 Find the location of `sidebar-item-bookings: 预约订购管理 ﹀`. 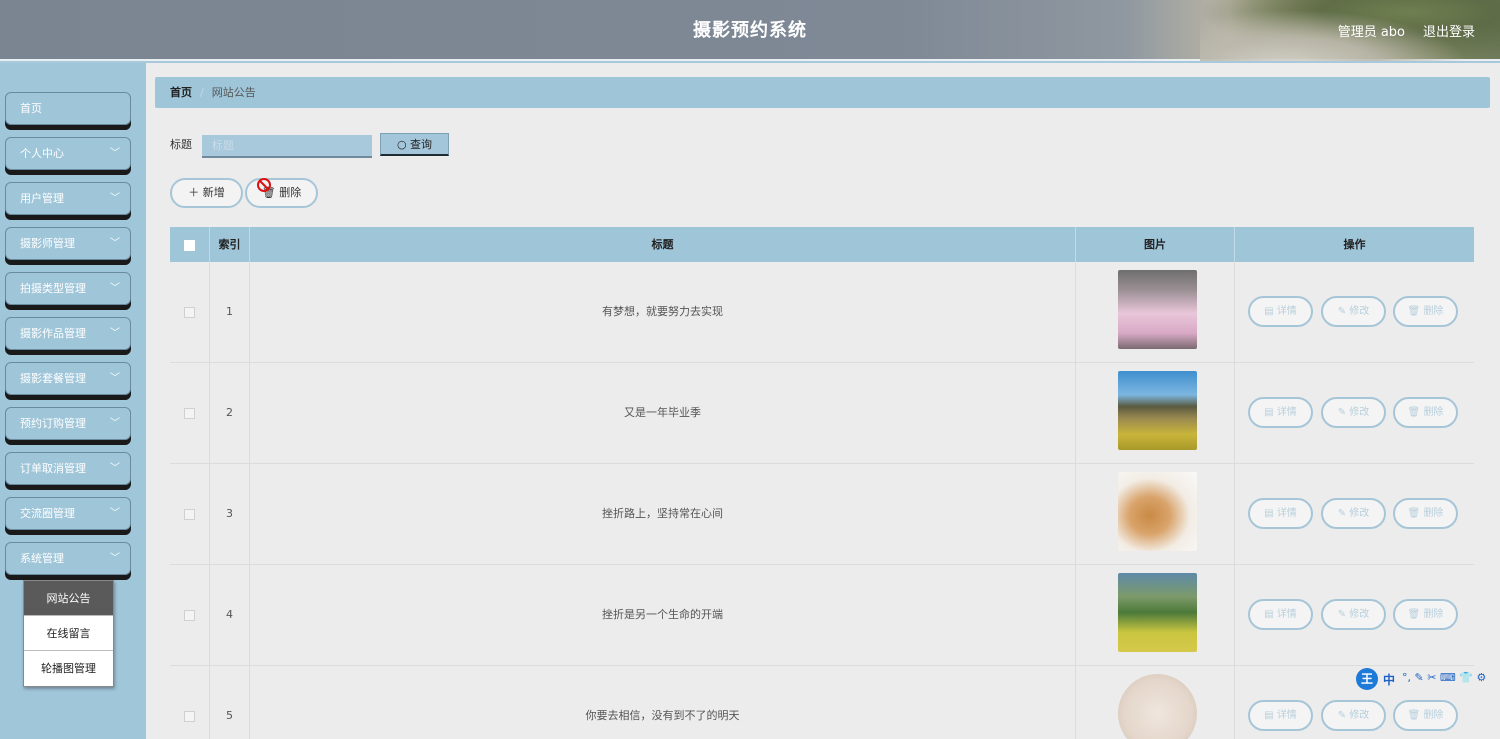

sidebar-item-bookings: 预约订购管理 ﹀ is located at coordinates (68, 423).